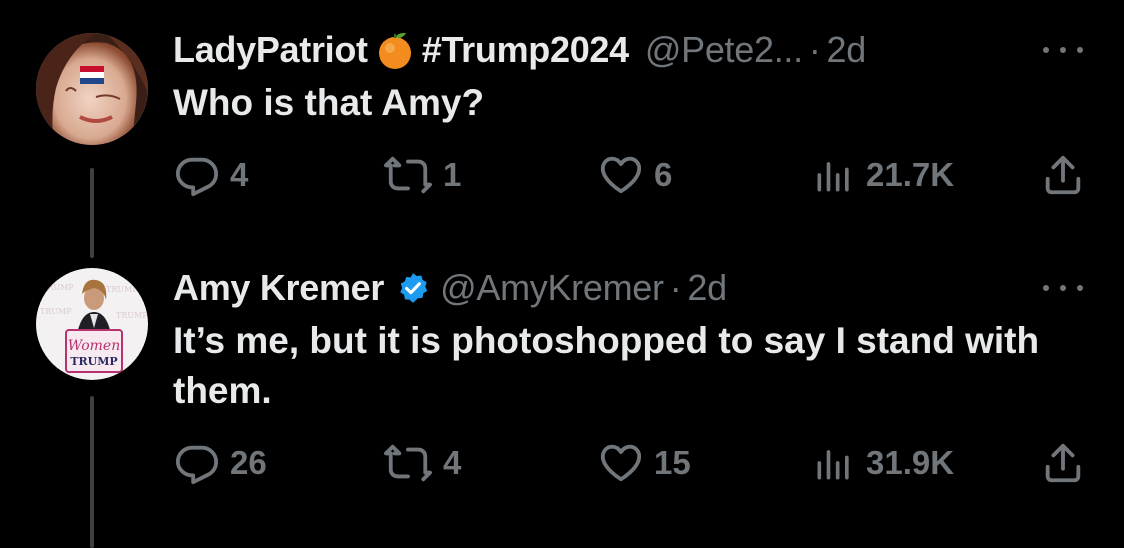  Describe the element at coordinates (672, 462) in the screenshot. I see `like-count: 15` at that location.